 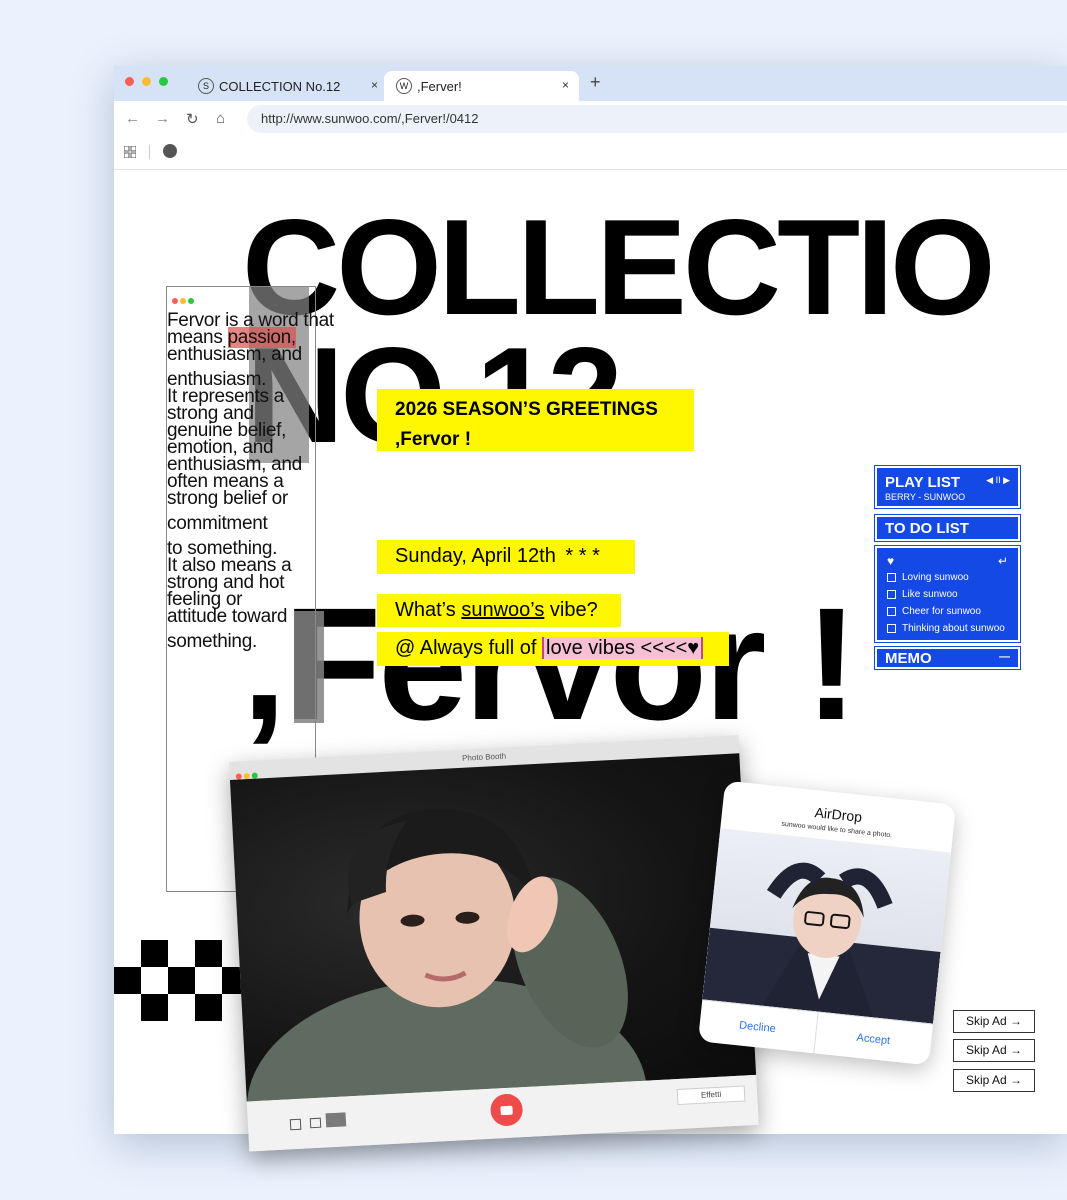 What do you see at coordinates (502, 610) in the screenshot?
I see `sunwoo-link: sunwoo’s` at bounding box center [502, 610].